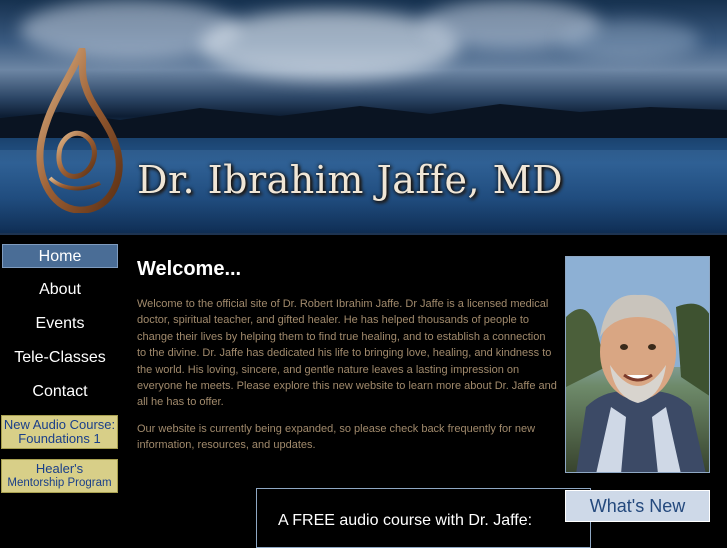  What do you see at coordinates (630, 40) in the screenshot?
I see `banner-cloud` at bounding box center [630, 40].